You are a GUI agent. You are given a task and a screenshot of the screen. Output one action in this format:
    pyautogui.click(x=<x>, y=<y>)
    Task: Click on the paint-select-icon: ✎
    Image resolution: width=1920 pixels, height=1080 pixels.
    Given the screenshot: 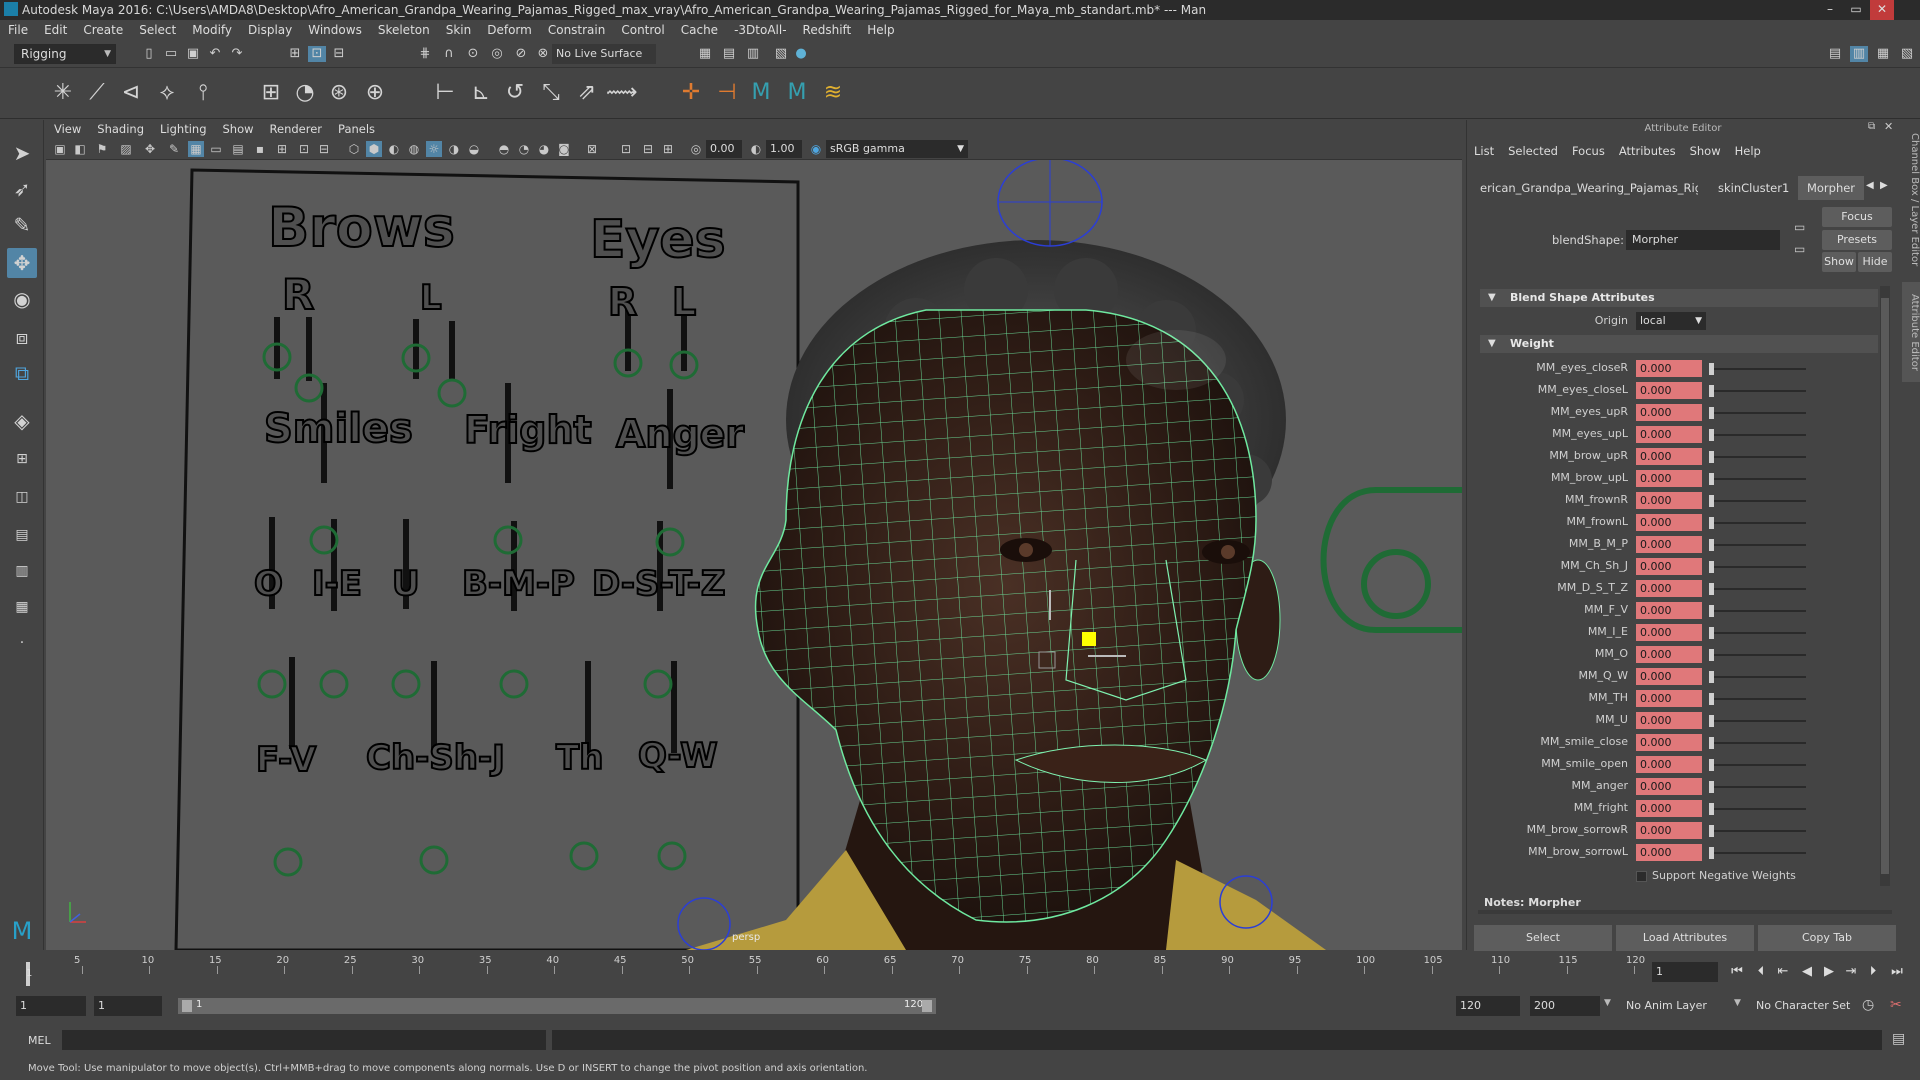 What is the action you would take?
    pyautogui.click(x=22, y=225)
    